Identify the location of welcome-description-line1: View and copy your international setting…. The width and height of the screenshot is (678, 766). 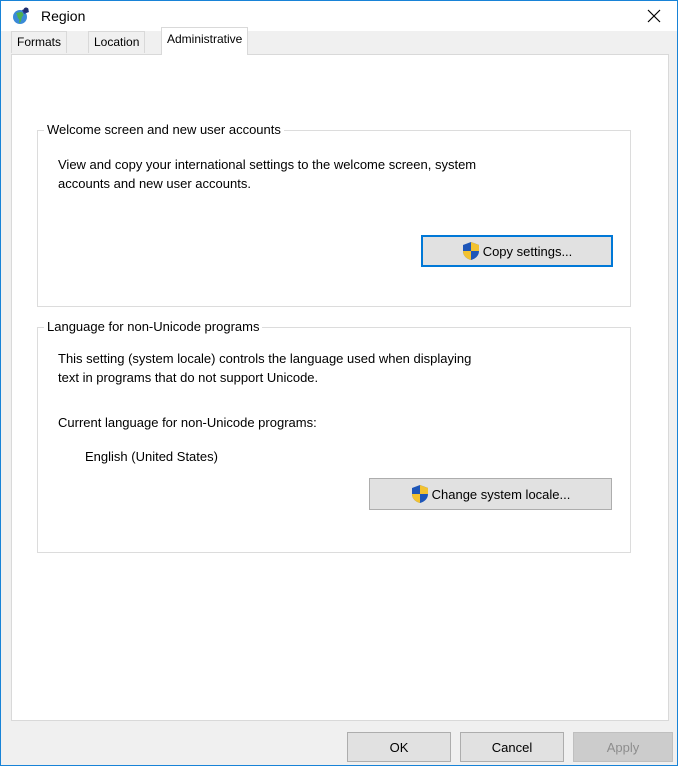
(267, 164).